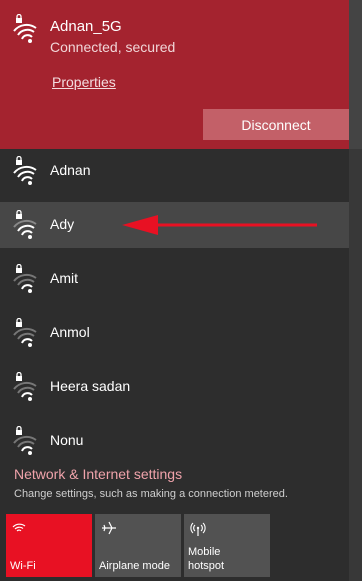 Image resolution: width=362 pixels, height=581 pixels. I want to click on network-item-amit: Amit, so click(174, 279).